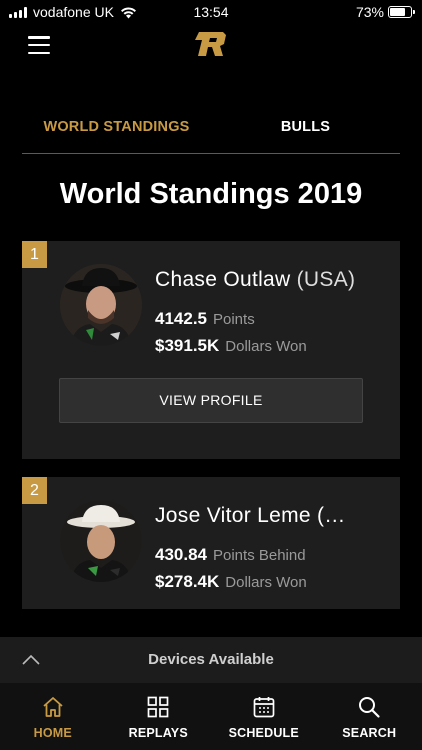 The image size is (422, 750). Describe the element at coordinates (52, 733) in the screenshot. I see `nav-home-label: HOME` at that location.